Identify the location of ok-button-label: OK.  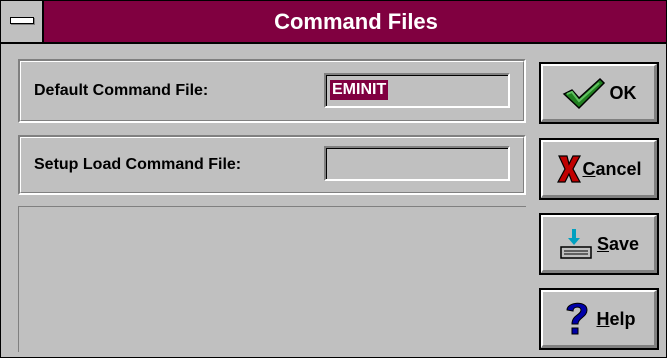
(623, 92).